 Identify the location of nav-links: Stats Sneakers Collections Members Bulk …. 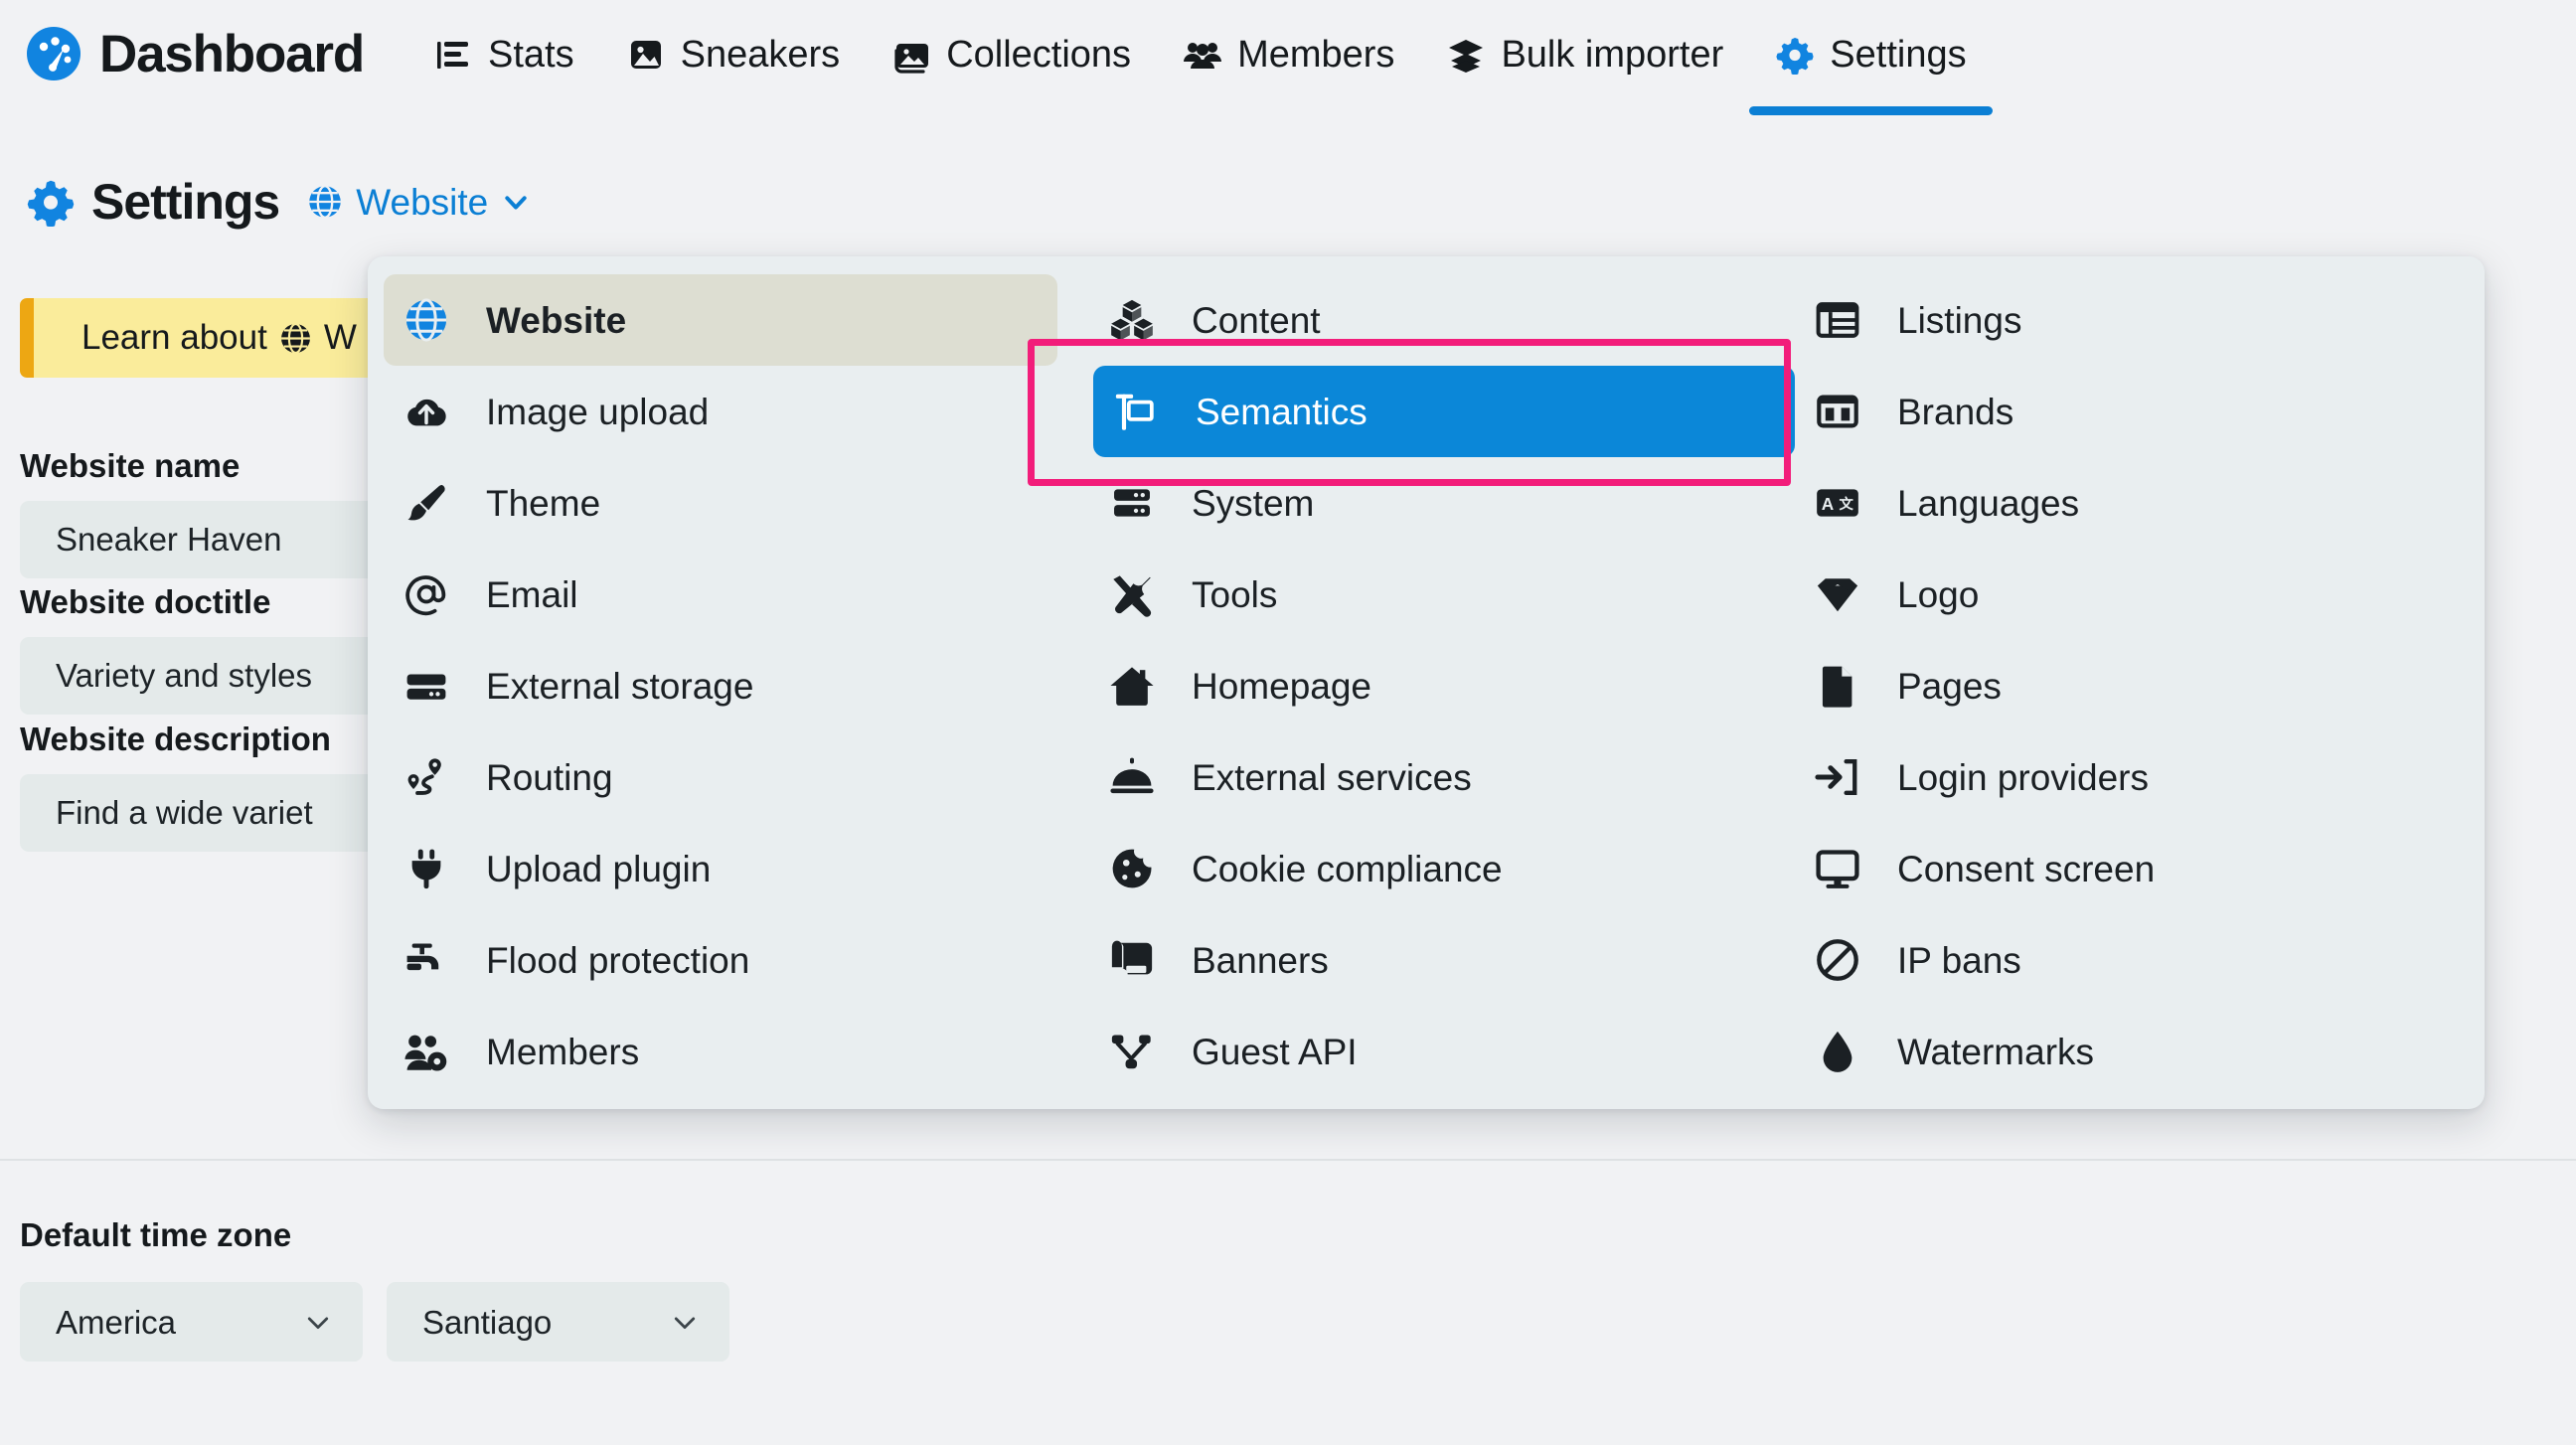
(1200, 70).